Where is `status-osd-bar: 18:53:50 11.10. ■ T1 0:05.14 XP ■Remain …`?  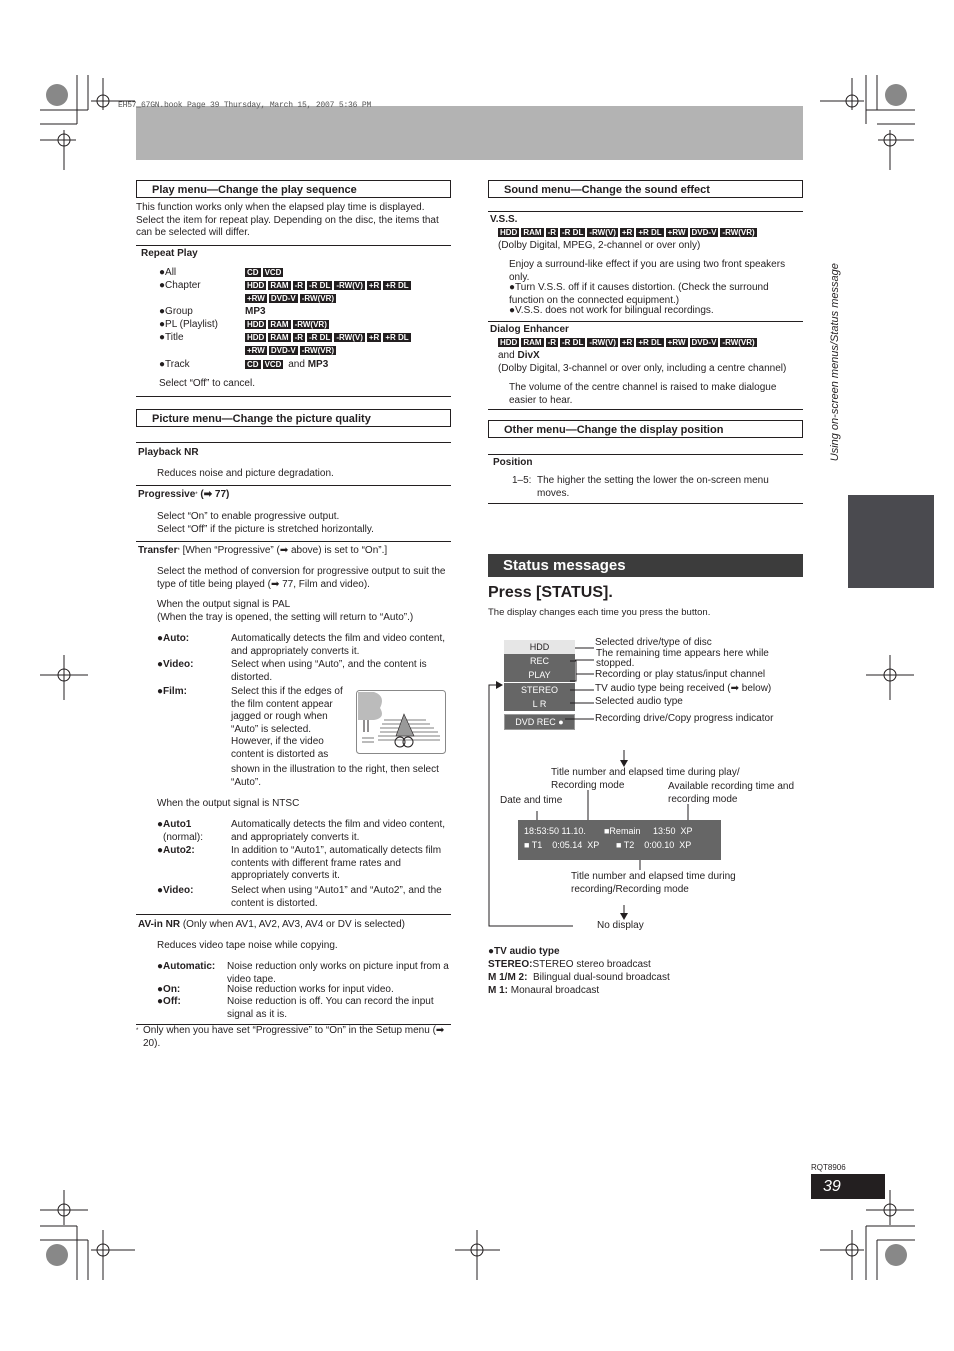 status-osd-bar: 18:53:50 11.10. ■ T1 0:05.14 XP ■Remain … is located at coordinates (619, 840).